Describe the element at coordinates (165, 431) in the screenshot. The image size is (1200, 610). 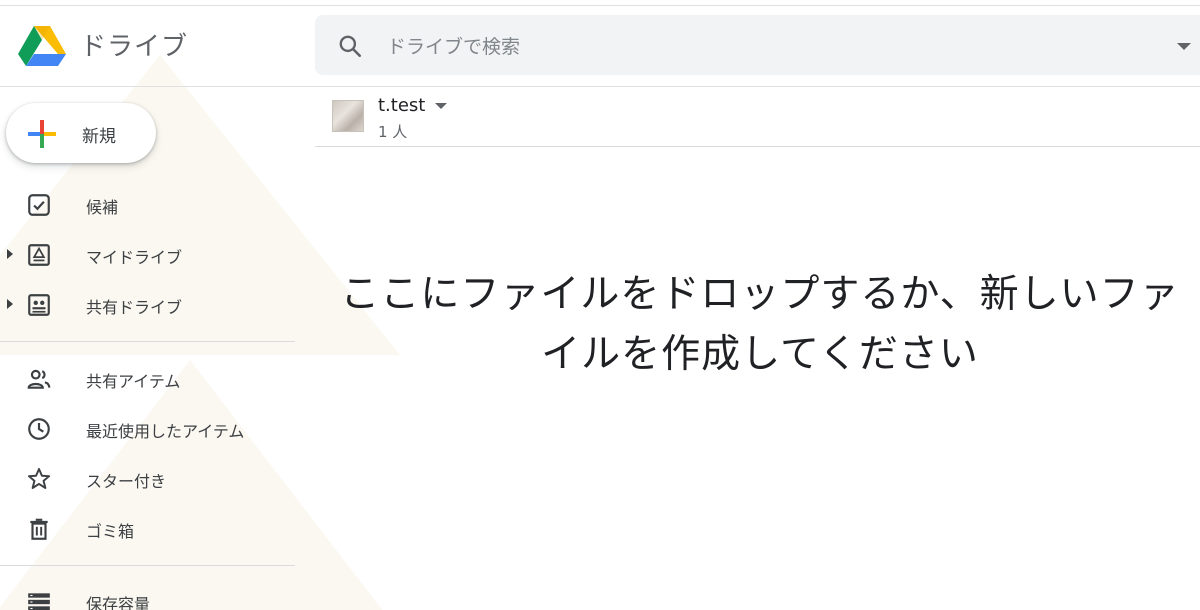
I see `sidebar-item-label: 最近使用したアイテム` at that location.